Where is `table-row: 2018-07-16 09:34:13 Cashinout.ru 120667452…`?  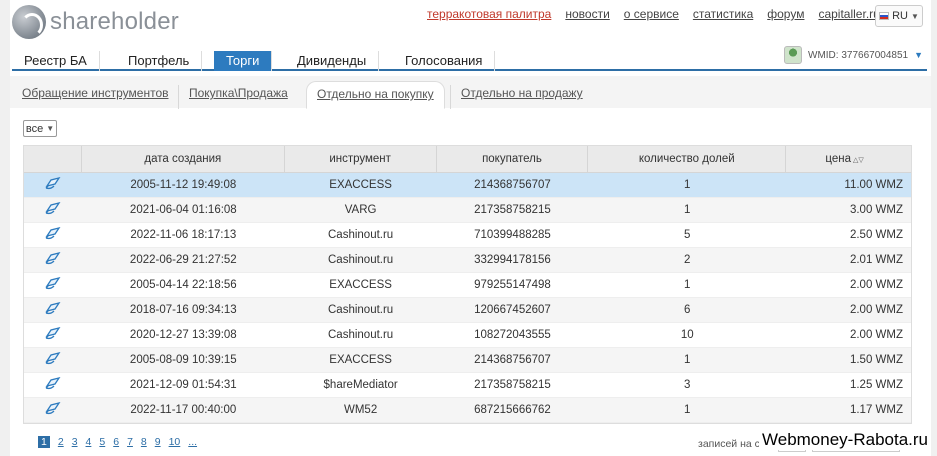
table-row: 2018-07-16 09:34:13 Cashinout.ru 120667452… is located at coordinates (467, 310).